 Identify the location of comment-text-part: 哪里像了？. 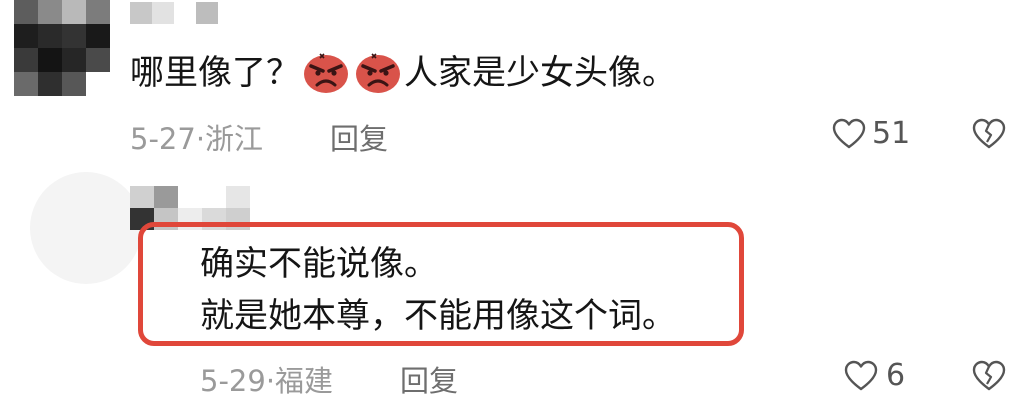
(215, 73).